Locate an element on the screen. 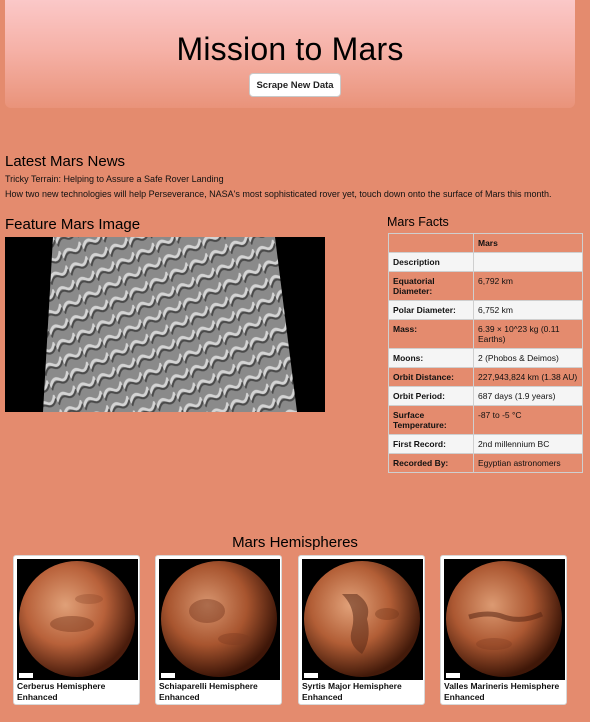  fact-value: Egyptian astronomers is located at coordinates (528, 463).